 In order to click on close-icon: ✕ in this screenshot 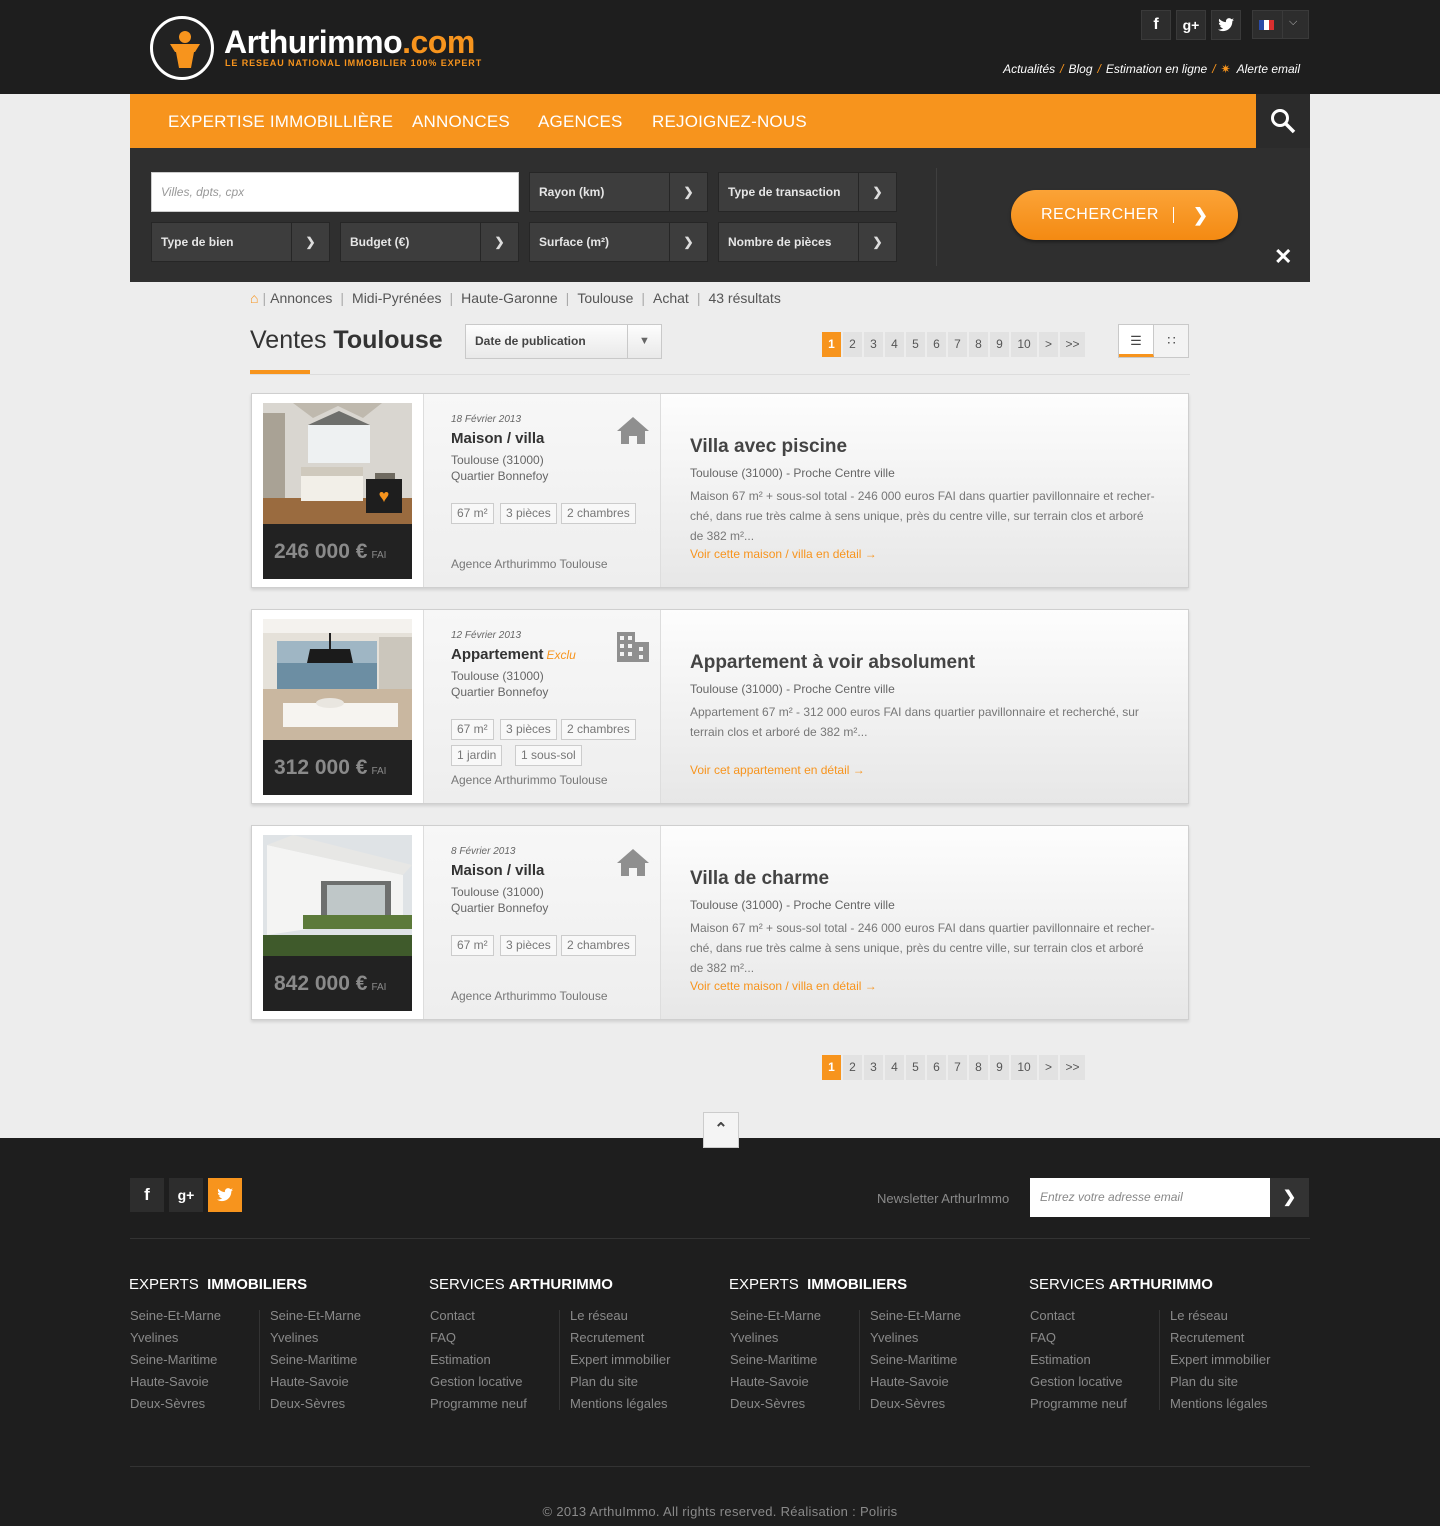, I will do `click(1283, 257)`.